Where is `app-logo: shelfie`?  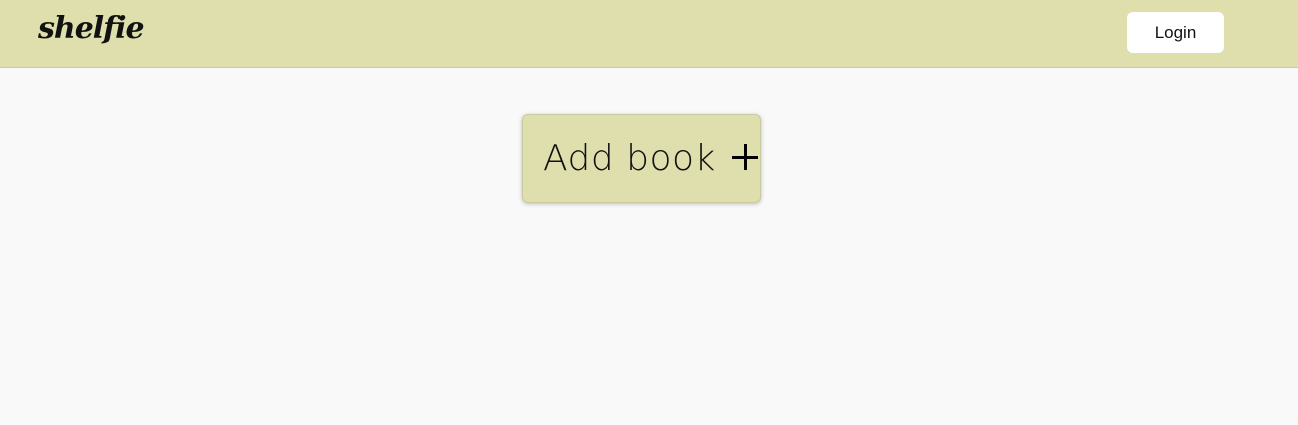 app-logo: shelfie is located at coordinates (91, 28).